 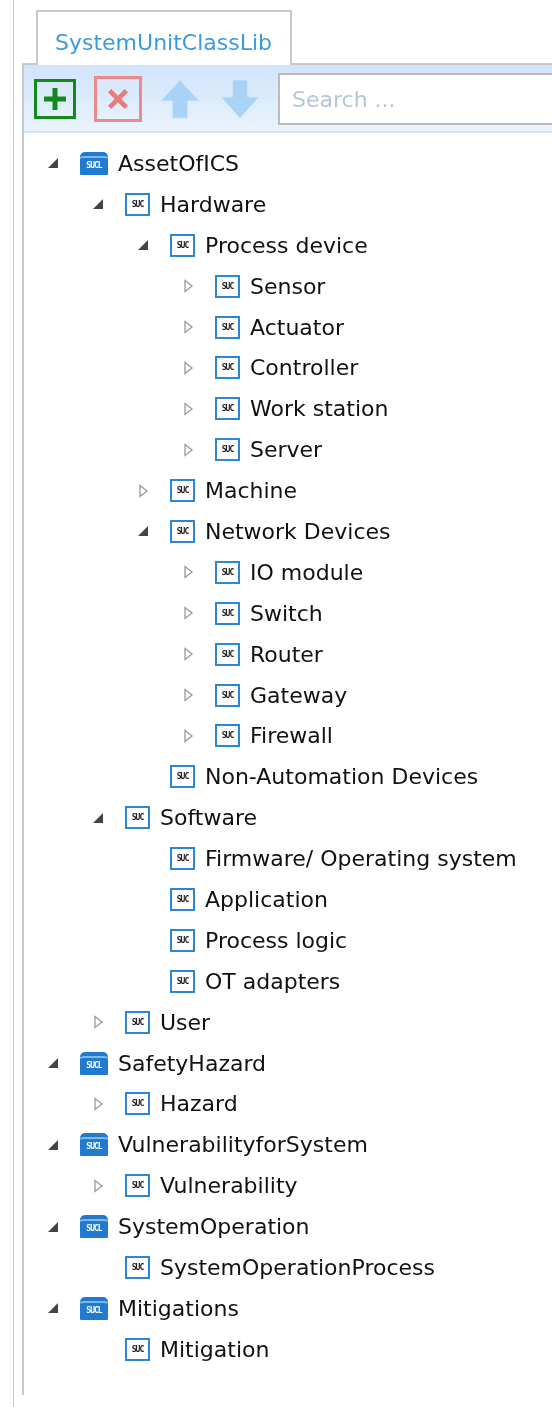 What do you see at coordinates (286, 613) in the screenshot?
I see `tree-item: Switch` at bounding box center [286, 613].